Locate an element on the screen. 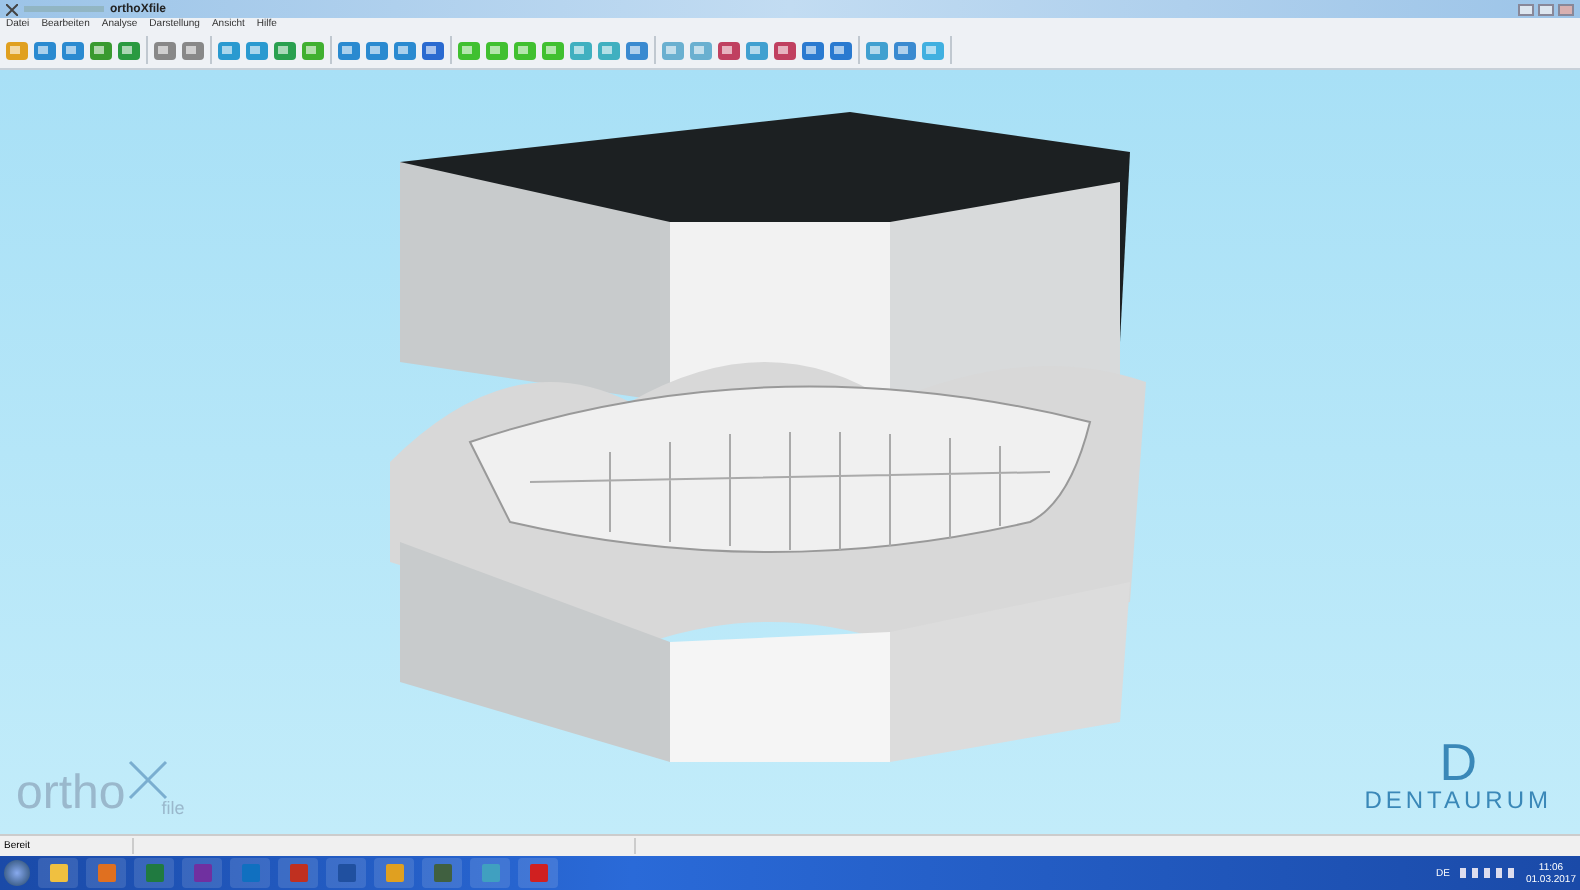 The image size is (1580, 890). dentaurum-logo: D DENTAURUM is located at coordinates (1458, 776).